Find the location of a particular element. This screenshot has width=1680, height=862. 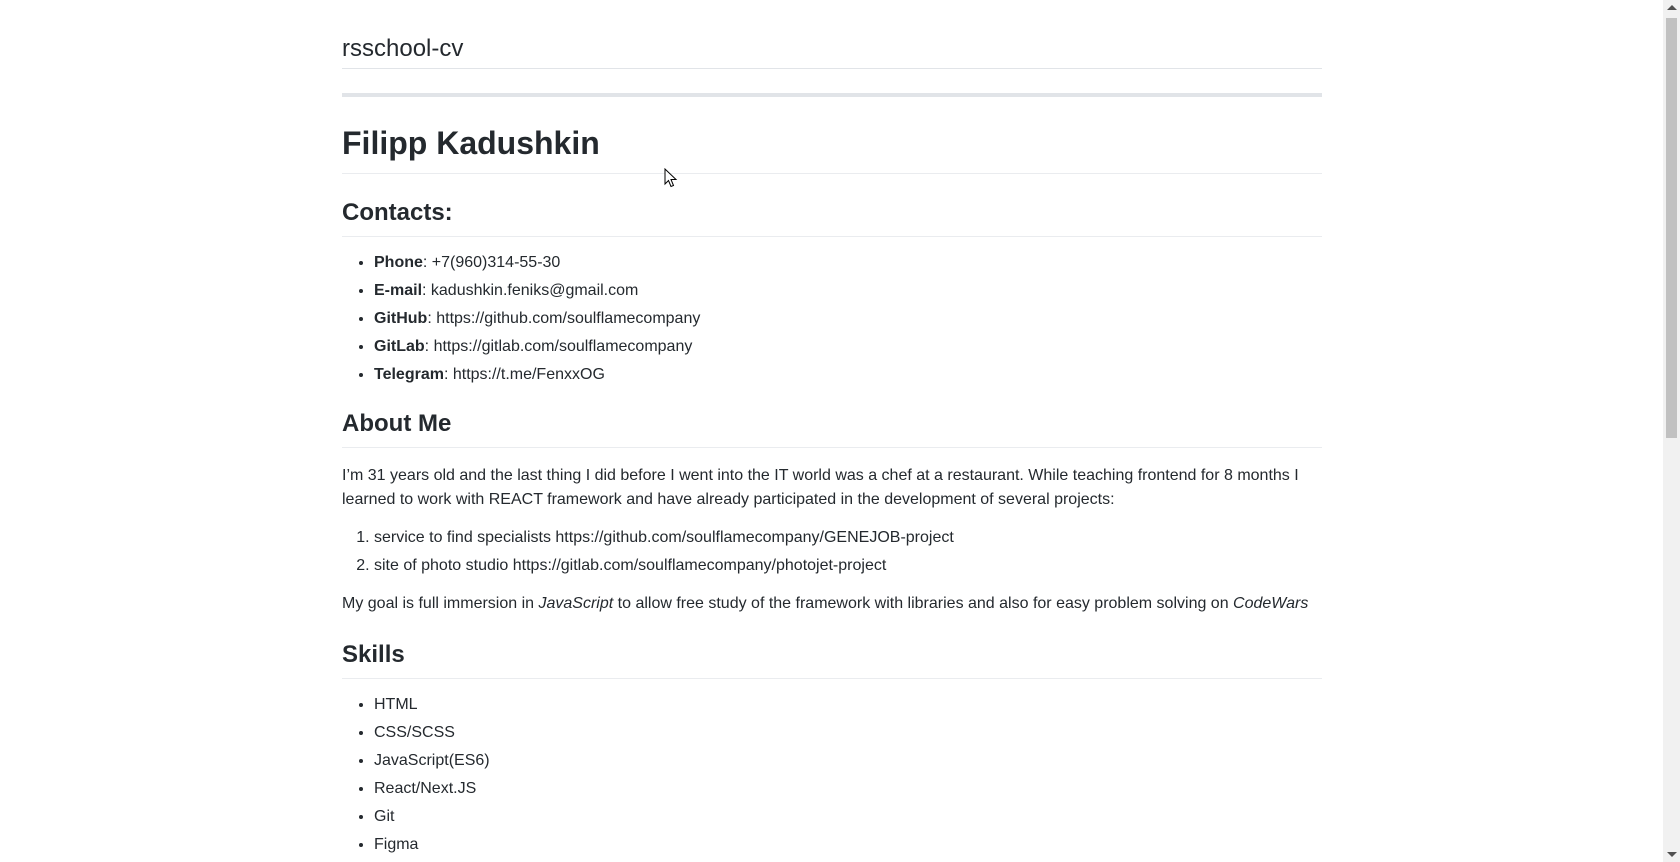

scroll-up-icon is located at coordinates (1672, 7).